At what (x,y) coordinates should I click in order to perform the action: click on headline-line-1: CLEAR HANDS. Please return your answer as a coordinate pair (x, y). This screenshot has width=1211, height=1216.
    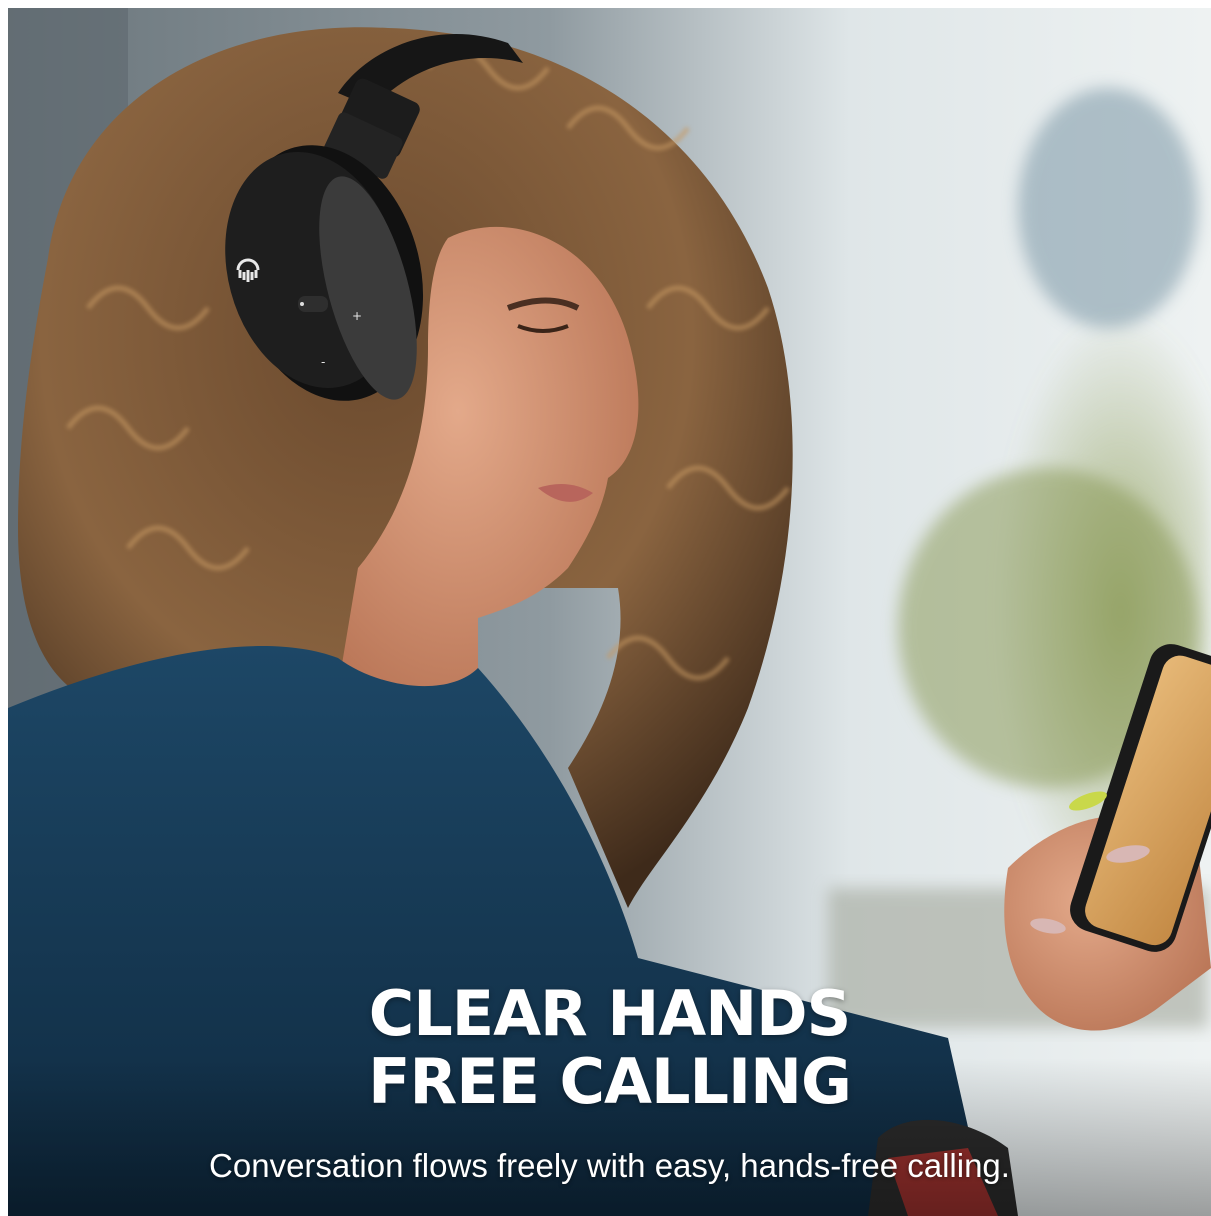
    Looking at the image, I should click on (610, 1013).